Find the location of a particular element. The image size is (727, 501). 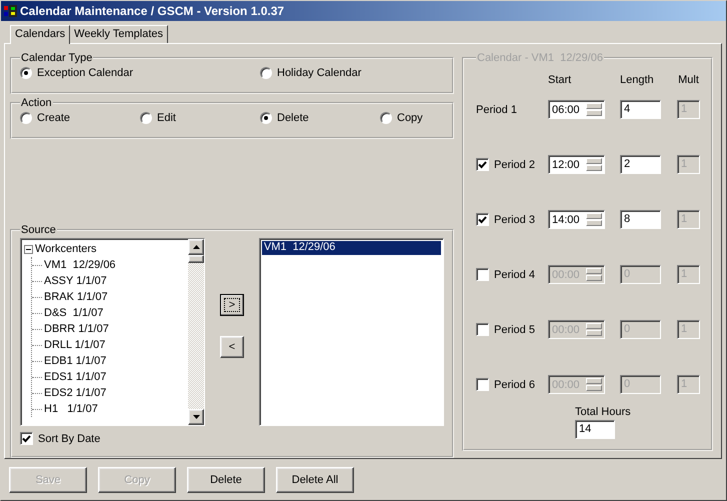

group-label: Action is located at coordinates (36, 103).